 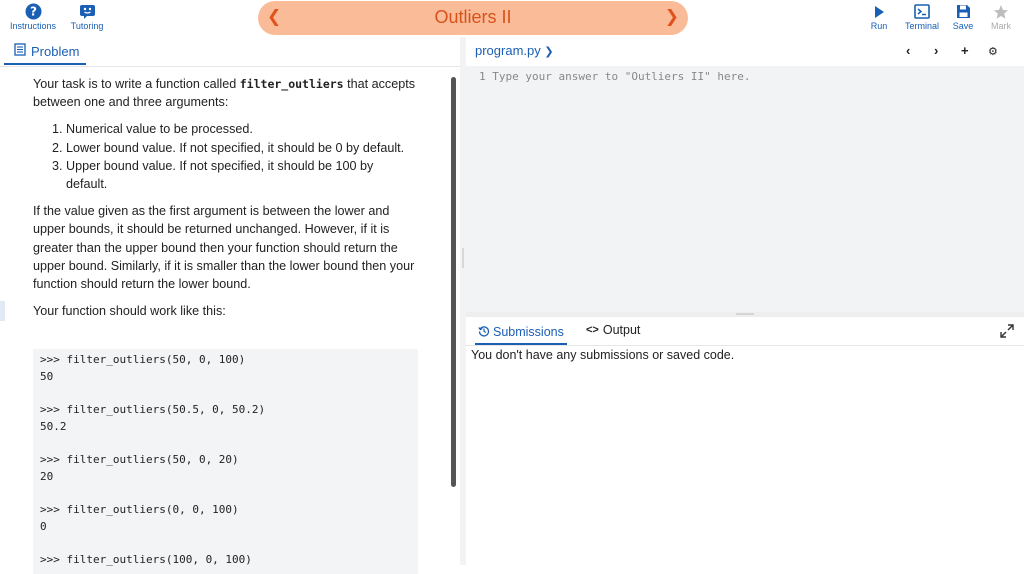 I want to click on list-item: Numerical value to be processed., so click(x=242, y=129).